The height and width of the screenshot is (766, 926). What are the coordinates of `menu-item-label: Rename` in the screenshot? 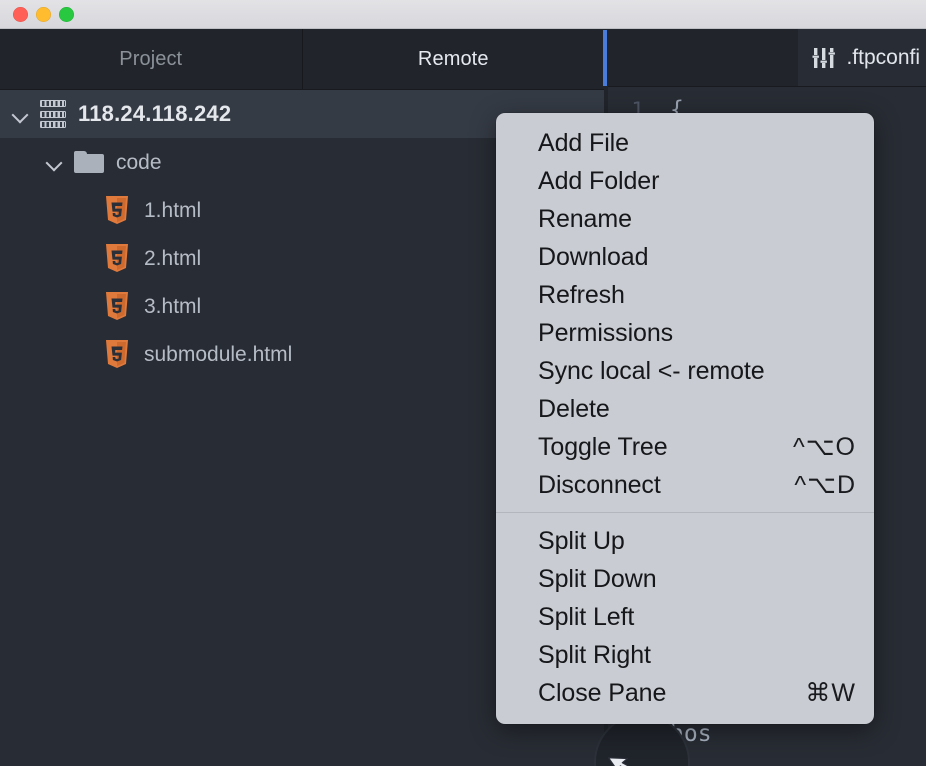 It's located at (585, 218).